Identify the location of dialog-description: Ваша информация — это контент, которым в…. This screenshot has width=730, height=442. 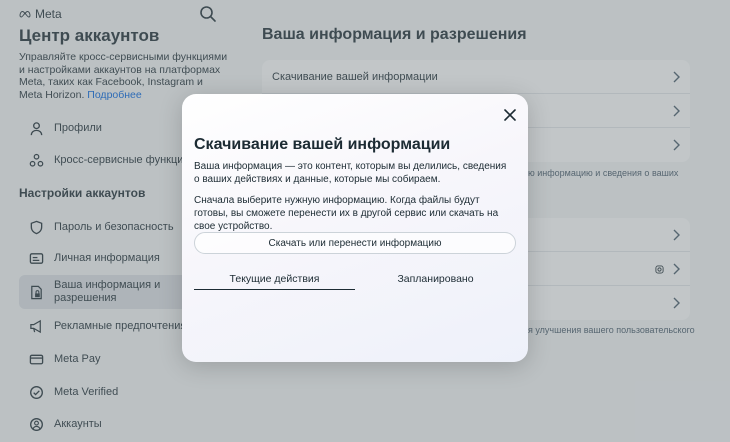
(350, 173).